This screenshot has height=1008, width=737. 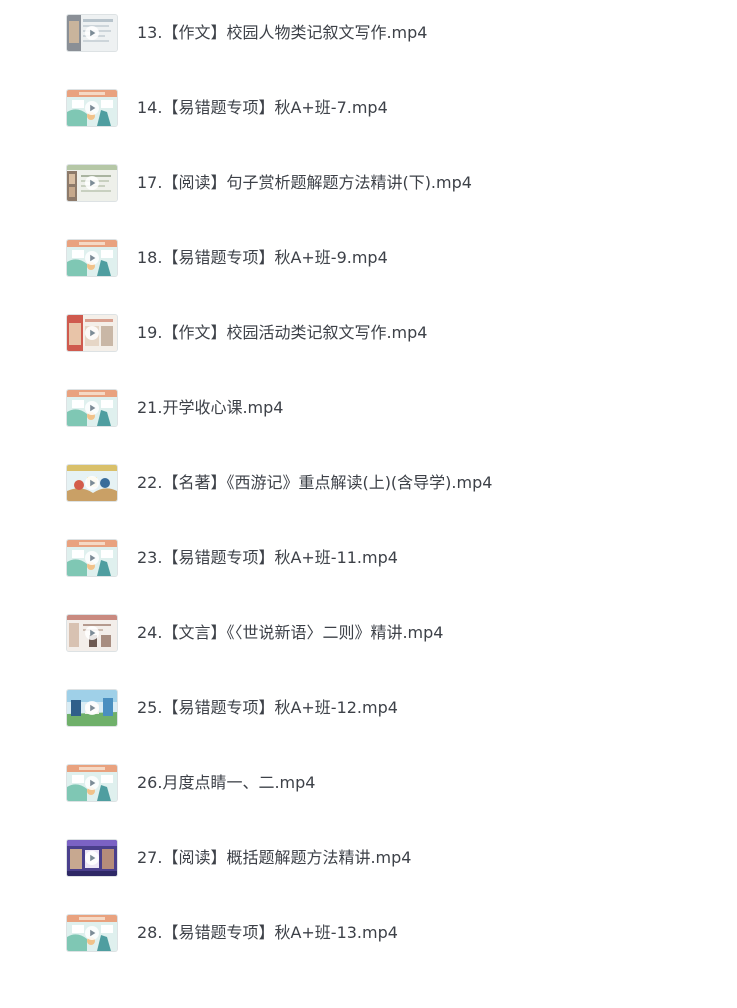 I want to click on file-name: 18.【易错题专项】秋A+班-9.mp4, so click(x=262, y=258).